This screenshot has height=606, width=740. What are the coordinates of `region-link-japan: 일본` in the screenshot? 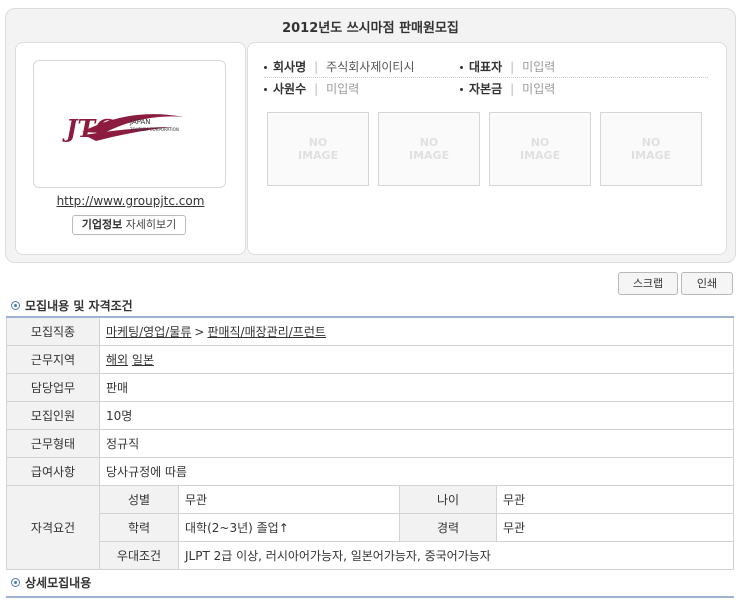 It's located at (143, 360).